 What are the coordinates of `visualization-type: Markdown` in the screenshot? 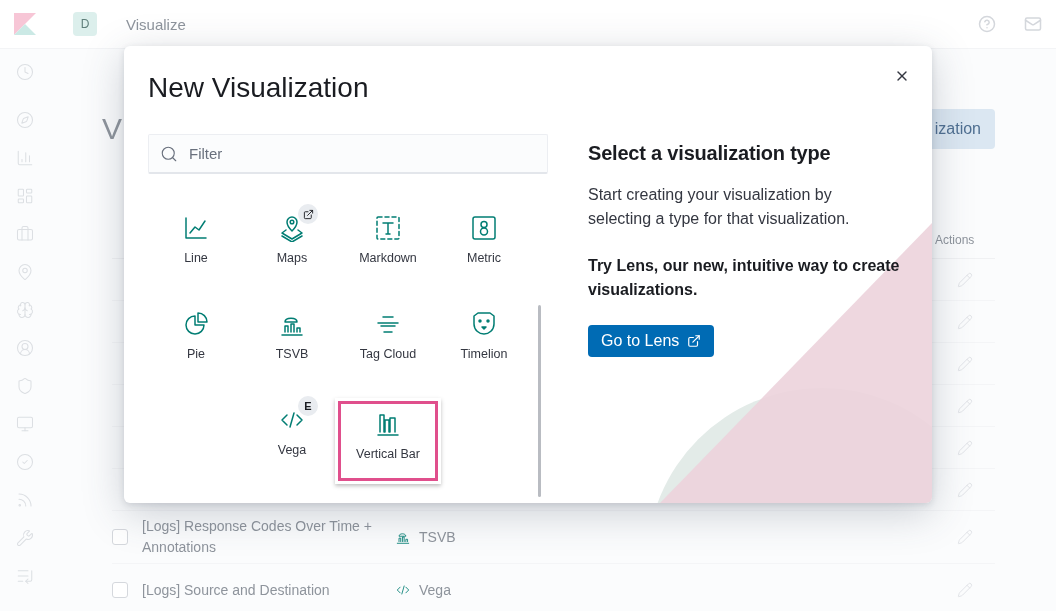 It's located at (388, 254).